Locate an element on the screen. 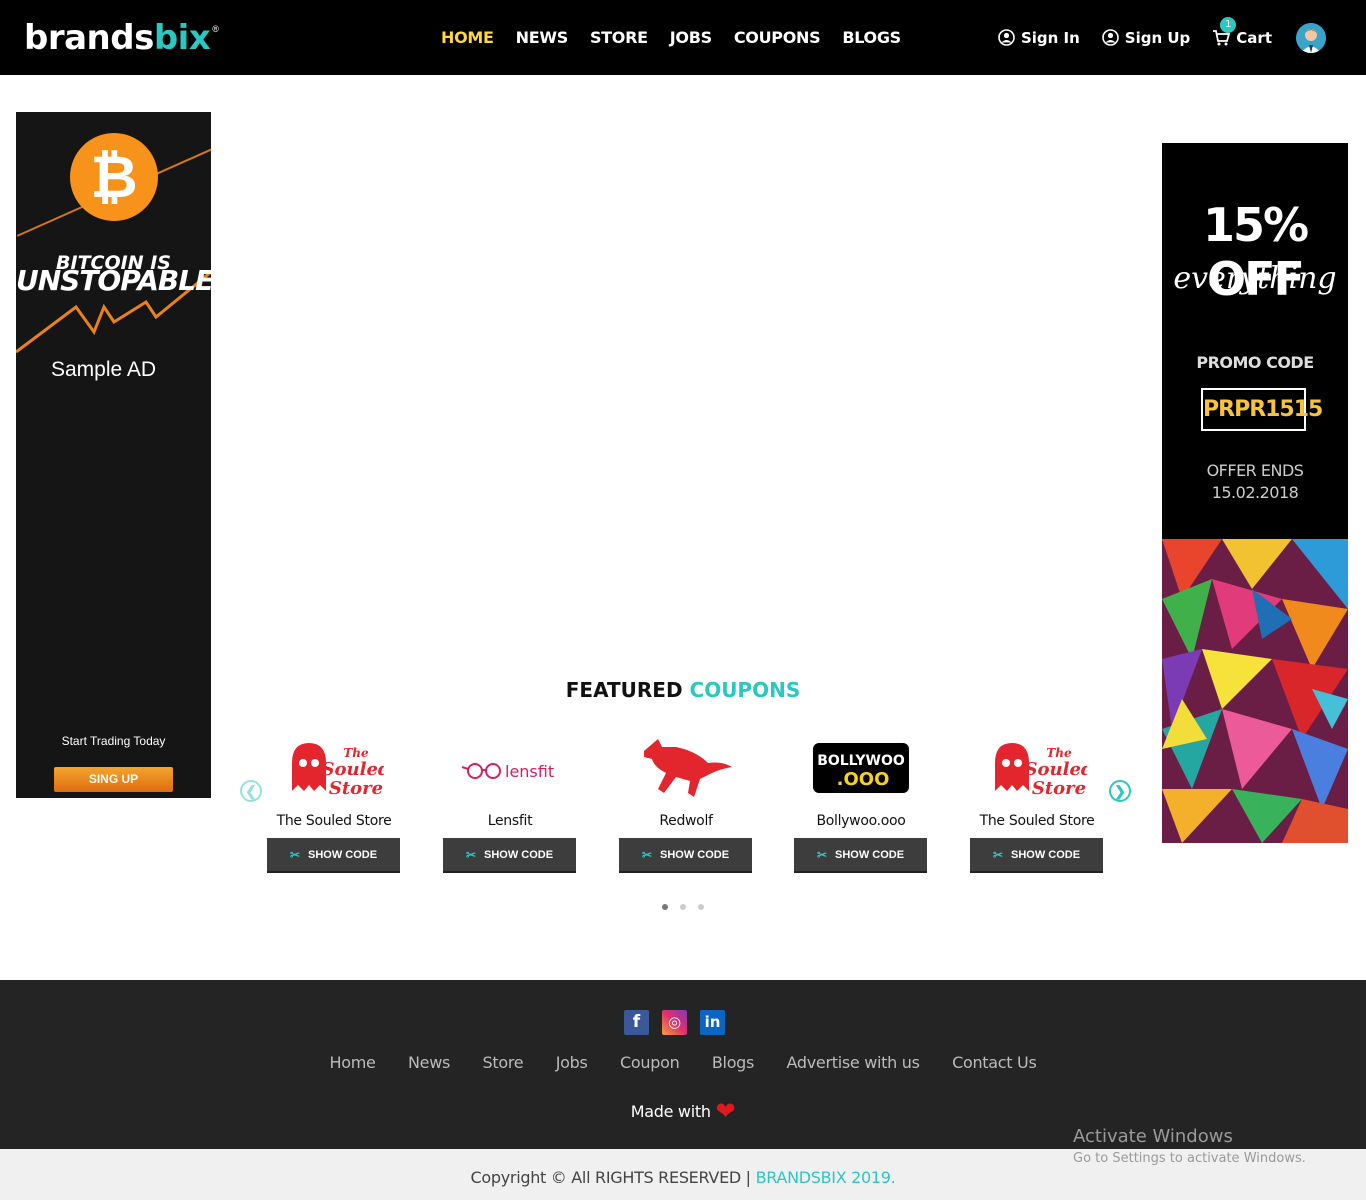  cart-link: 1 Cart is located at coordinates (1242, 31).